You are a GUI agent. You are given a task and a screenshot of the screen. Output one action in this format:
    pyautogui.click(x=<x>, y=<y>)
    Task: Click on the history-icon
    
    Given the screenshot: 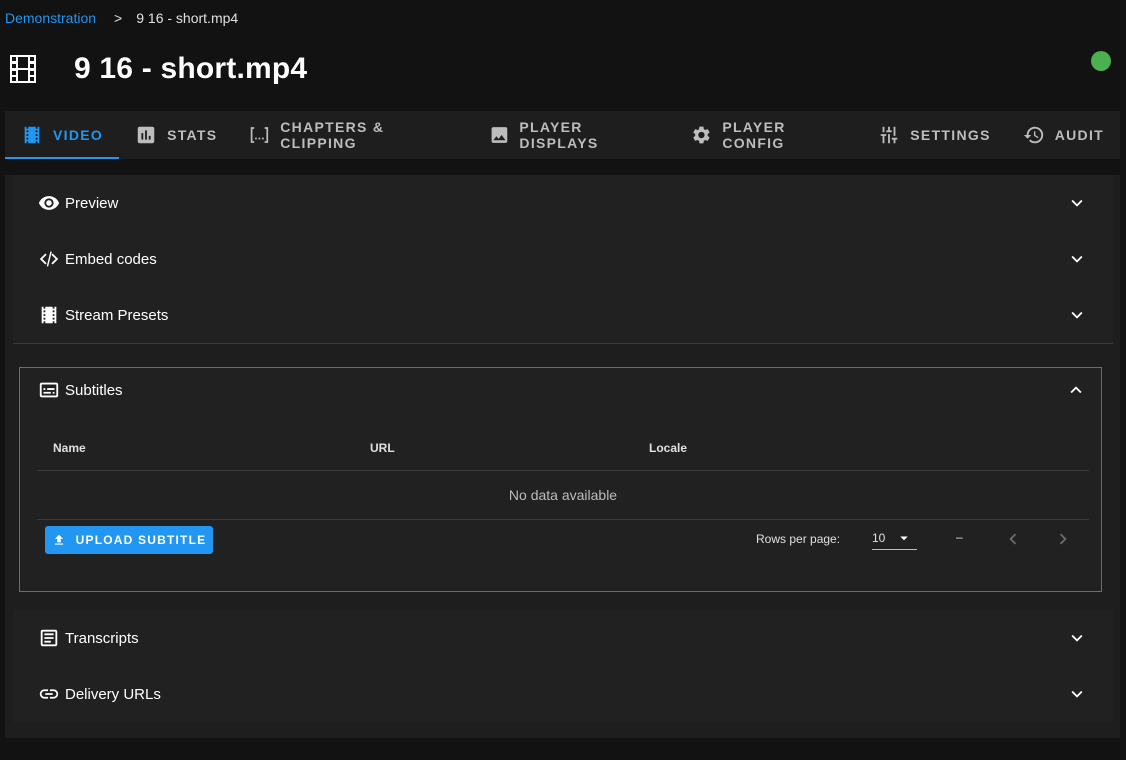 What is the action you would take?
    pyautogui.click(x=1033, y=135)
    